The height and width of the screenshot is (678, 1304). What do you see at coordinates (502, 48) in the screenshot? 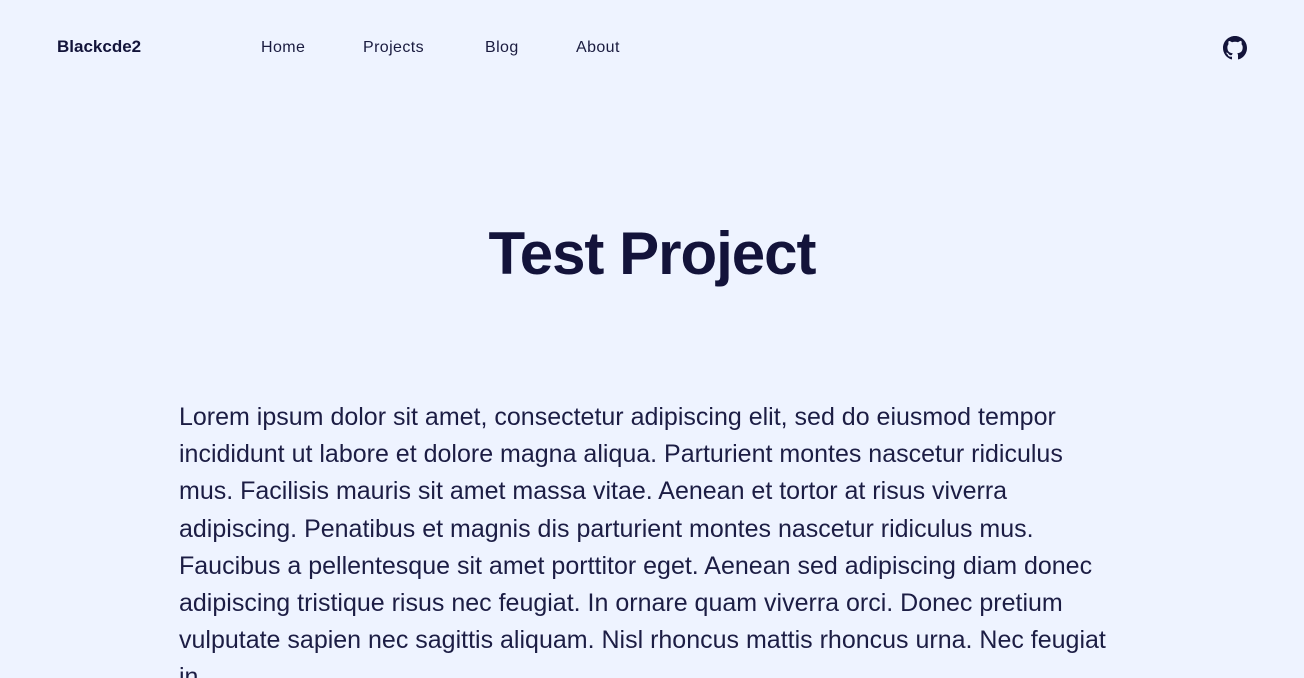
I see `nav-link-blog: Blog` at bounding box center [502, 48].